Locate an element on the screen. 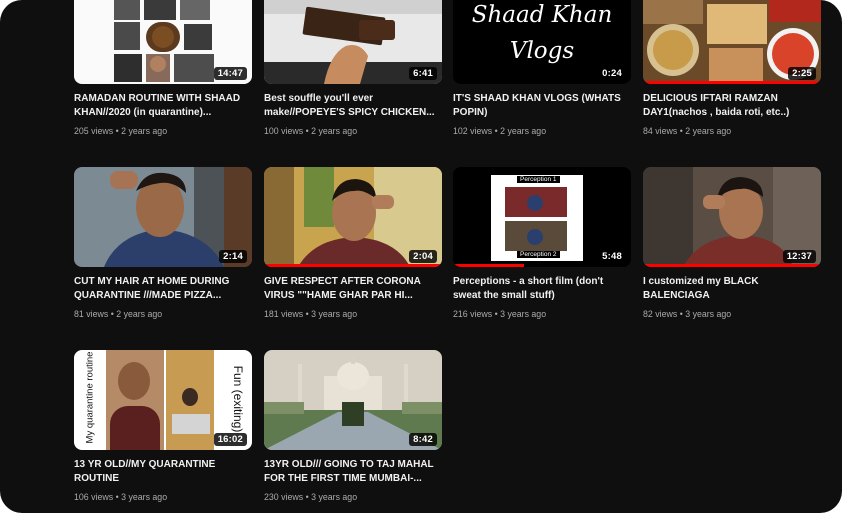 The height and width of the screenshot is (513, 842). view-count: 106 views is located at coordinates (94, 497).